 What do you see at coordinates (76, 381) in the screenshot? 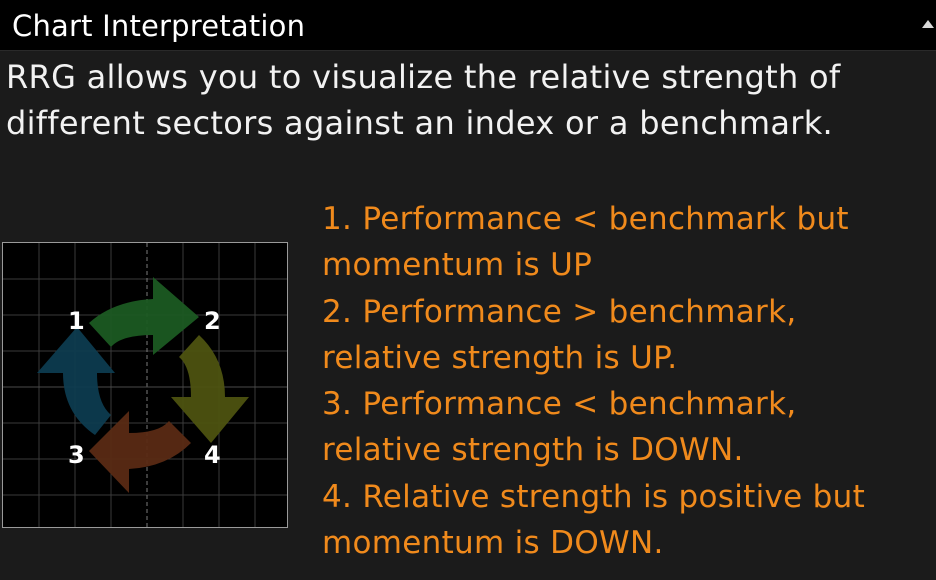
I see `arrow-1-icon` at bounding box center [76, 381].